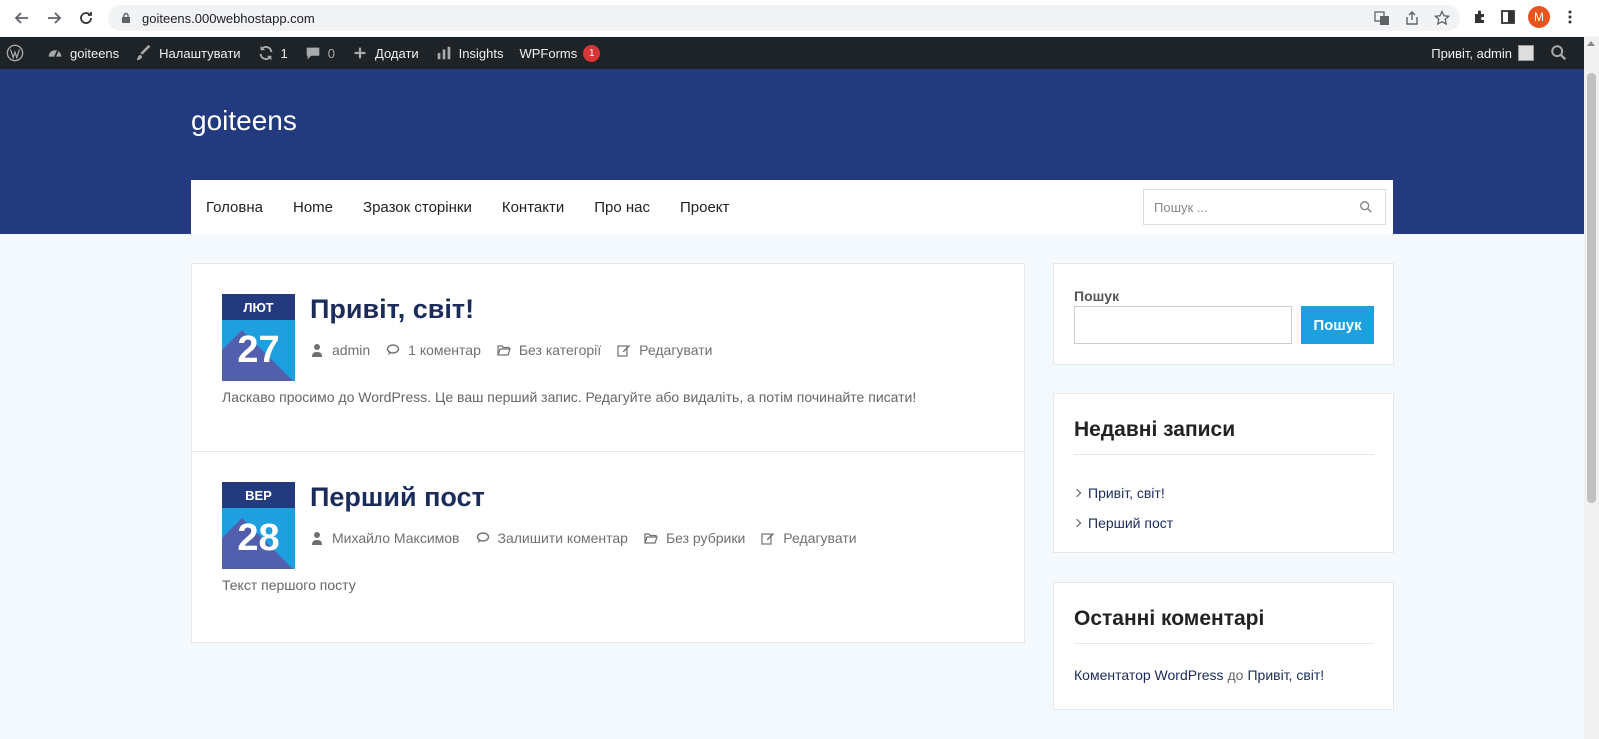 The image size is (1599, 739). I want to click on scroll-up-arrow-icon, so click(1591, 43).